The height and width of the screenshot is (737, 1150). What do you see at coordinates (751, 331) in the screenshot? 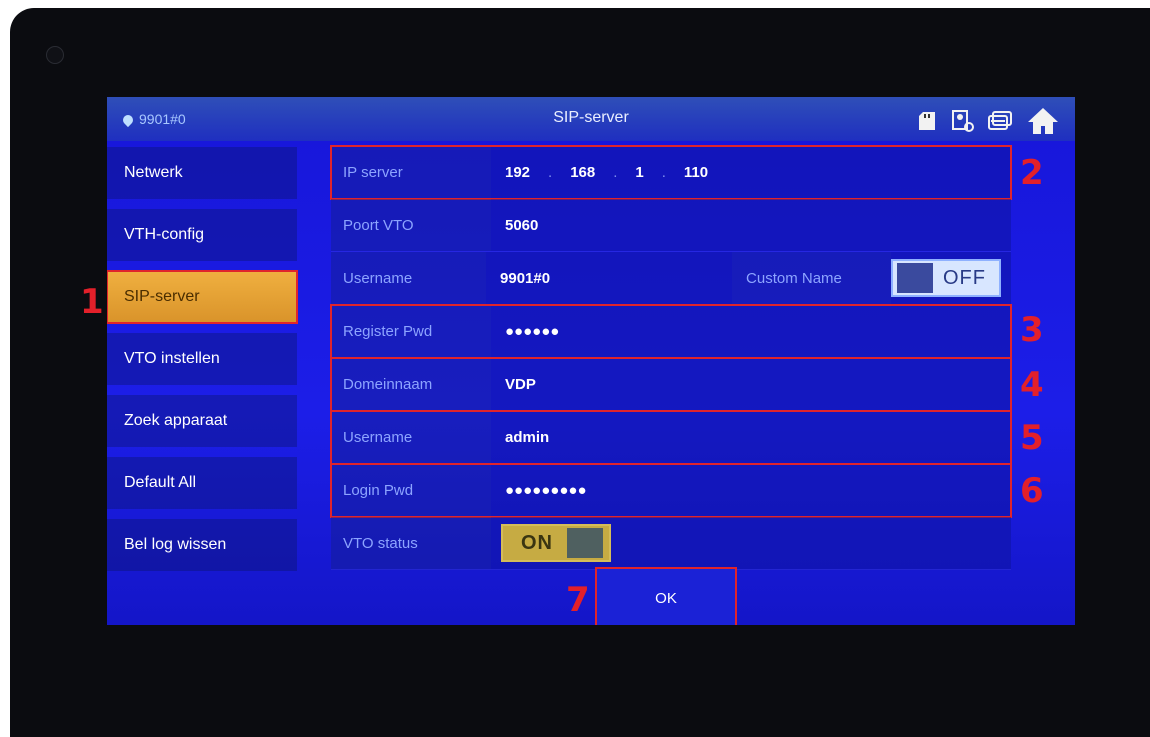
I see `register-pwd-input: ●●●●●●` at bounding box center [751, 331].